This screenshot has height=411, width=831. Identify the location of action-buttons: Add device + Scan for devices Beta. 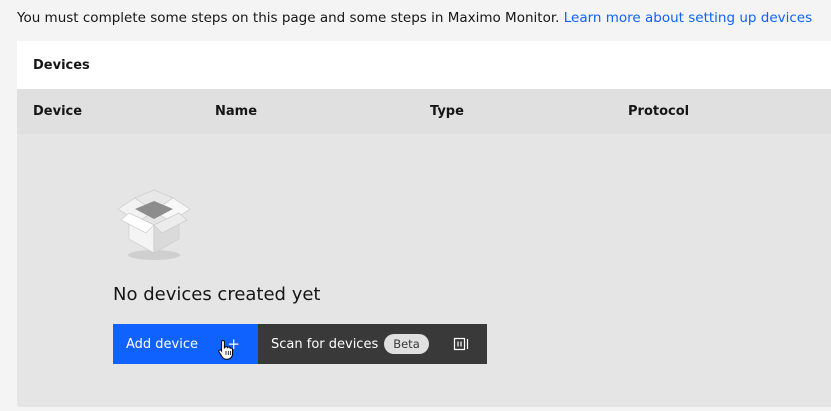
(300, 344).